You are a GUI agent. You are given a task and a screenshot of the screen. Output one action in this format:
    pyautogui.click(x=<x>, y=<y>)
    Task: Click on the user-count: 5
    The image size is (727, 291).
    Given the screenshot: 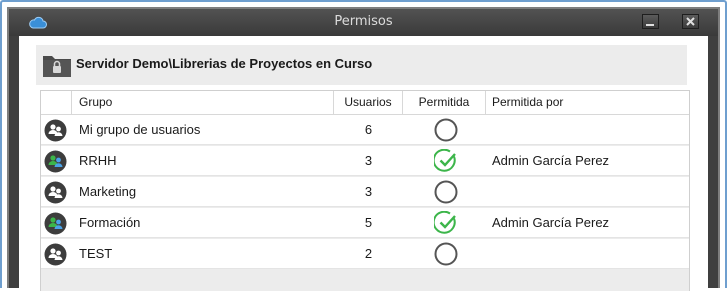 What is the action you would take?
    pyautogui.click(x=368, y=222)
    